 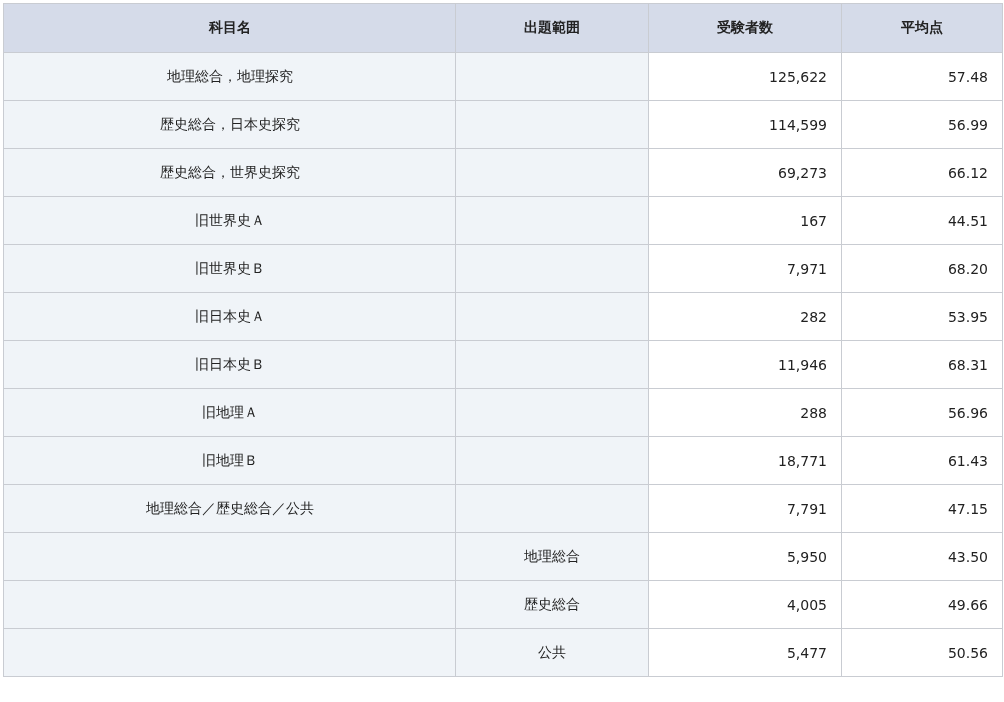 What do you see at coordinates (229, 220) in the screenshot?
I see `table-cell: 旧世界史Ａ` at bounding box center [229, 220].